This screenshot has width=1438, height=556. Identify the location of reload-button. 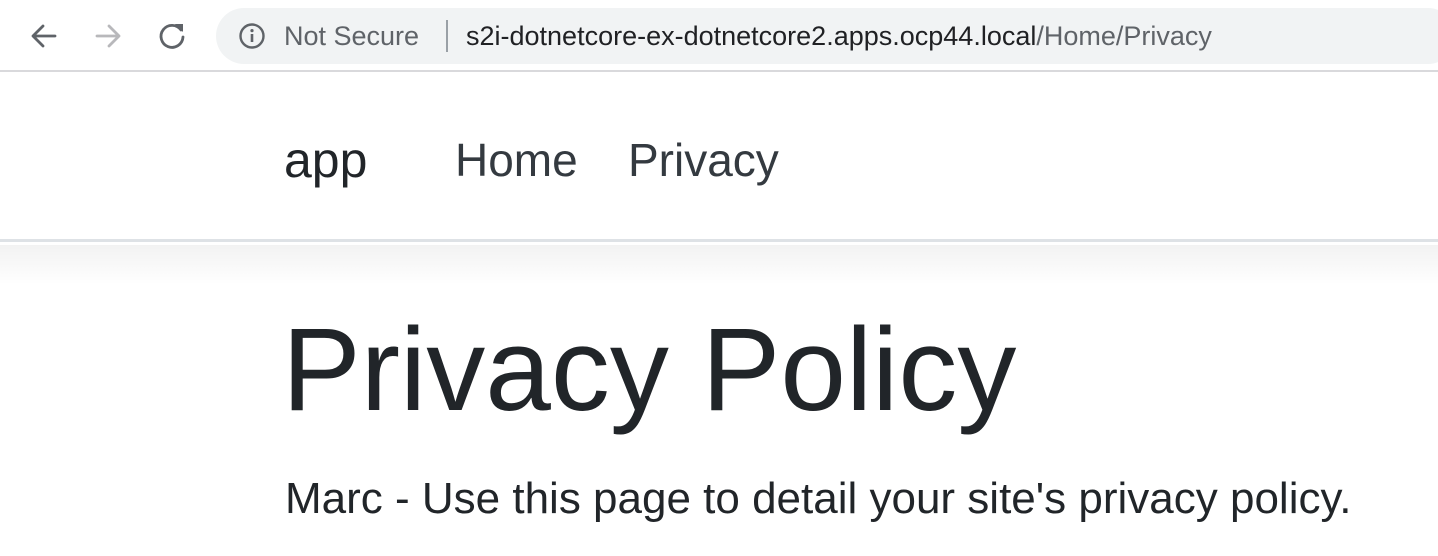
(172, 36).